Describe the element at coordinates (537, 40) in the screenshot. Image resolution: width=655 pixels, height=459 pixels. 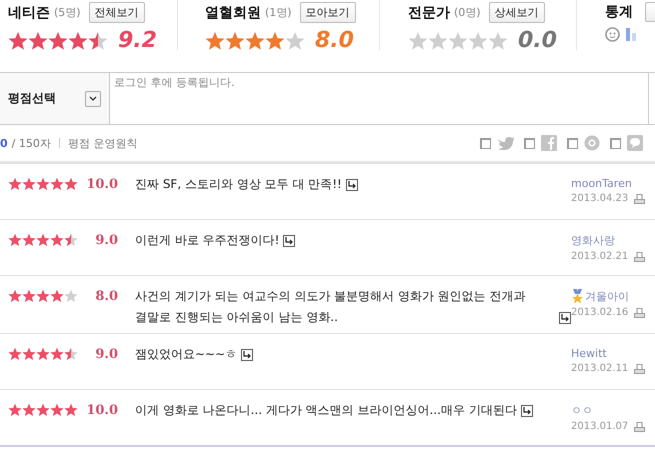
I see `average-score: 0.0` at that location.